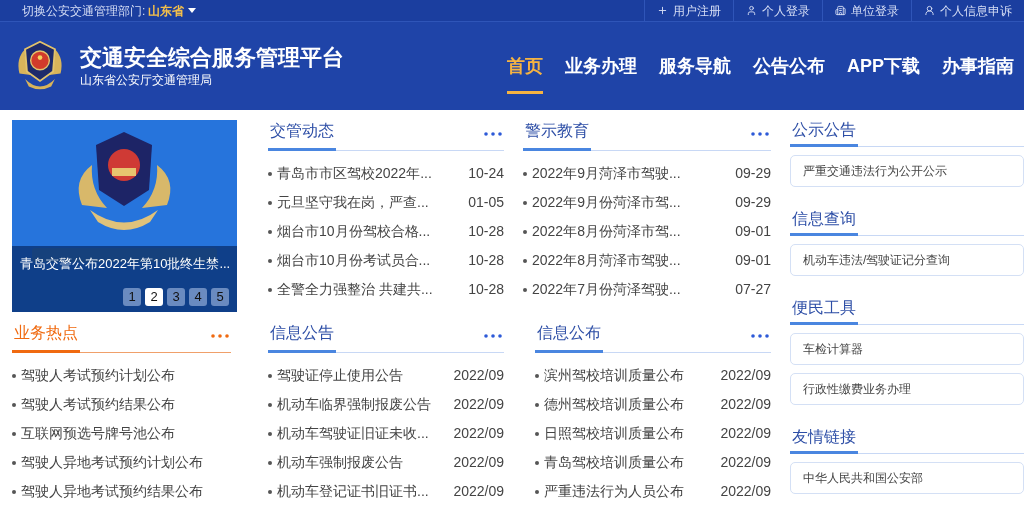  Describe the element at coordinates (907, 478) in the screenshot. I see `quick-link: 中华人民共和国公安部` at that location.